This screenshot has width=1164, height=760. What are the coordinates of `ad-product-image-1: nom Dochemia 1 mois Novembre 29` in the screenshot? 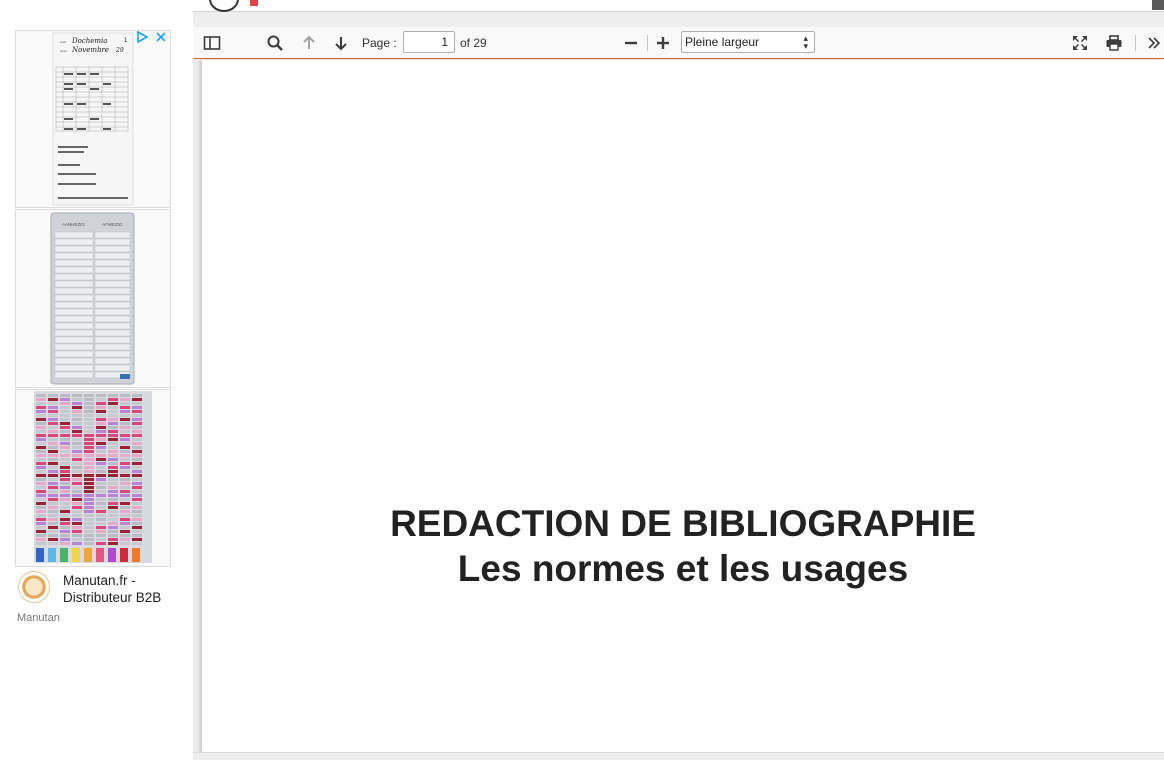 It's located at (93, 119).